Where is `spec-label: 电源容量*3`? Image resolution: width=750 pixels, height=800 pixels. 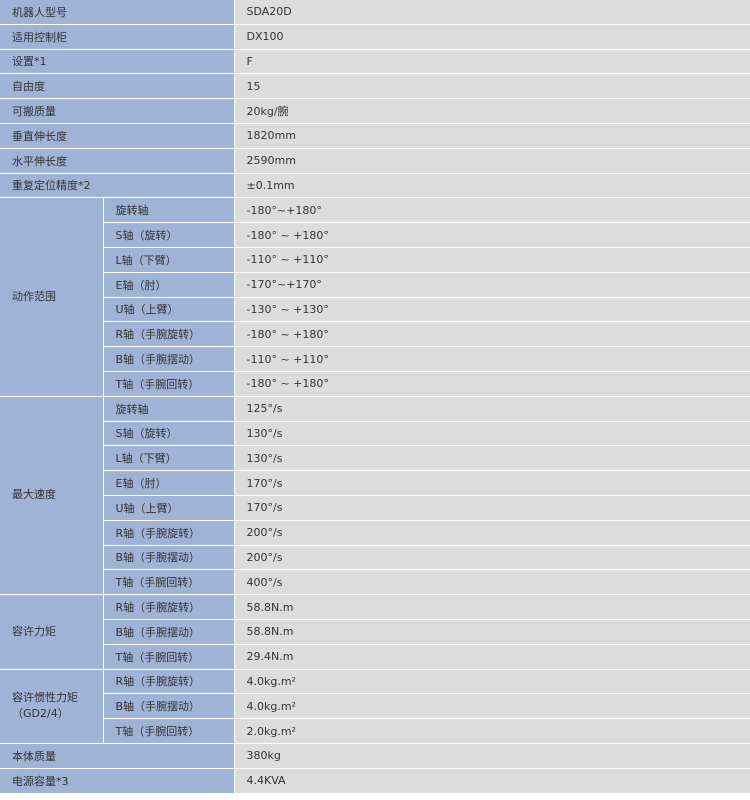
spec-label: 电源容量*3 is located at coordinates (117, 781).